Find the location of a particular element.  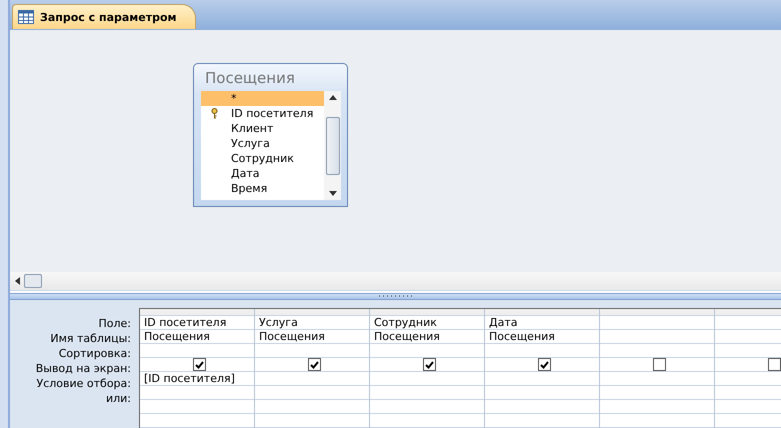

row-label: Условие отбора: is located at coordinates (84, 383).